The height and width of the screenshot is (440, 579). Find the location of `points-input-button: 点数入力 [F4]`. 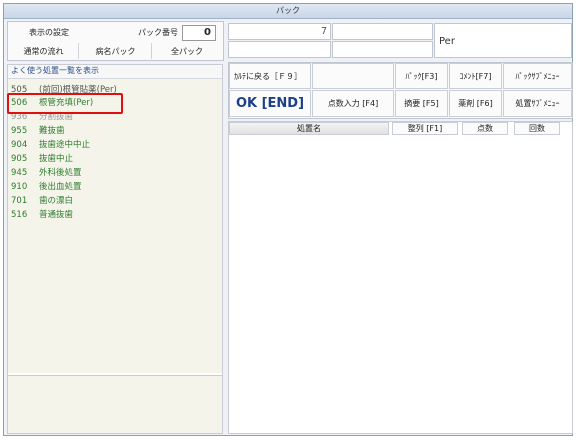

points-input-button: 点数入力 [F4] is located at coordinates (353, 103).